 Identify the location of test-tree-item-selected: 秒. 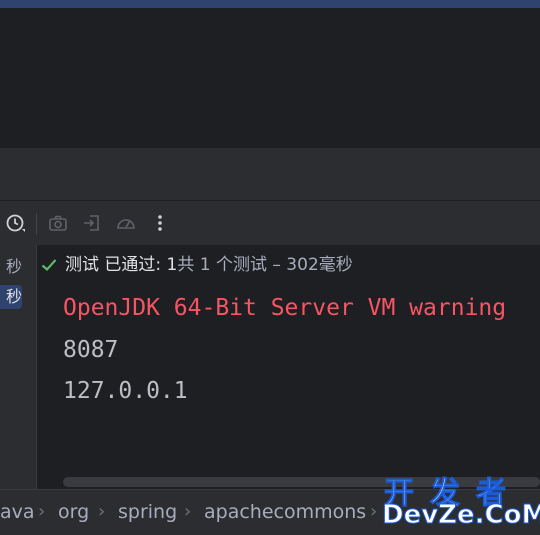
(11, 297).